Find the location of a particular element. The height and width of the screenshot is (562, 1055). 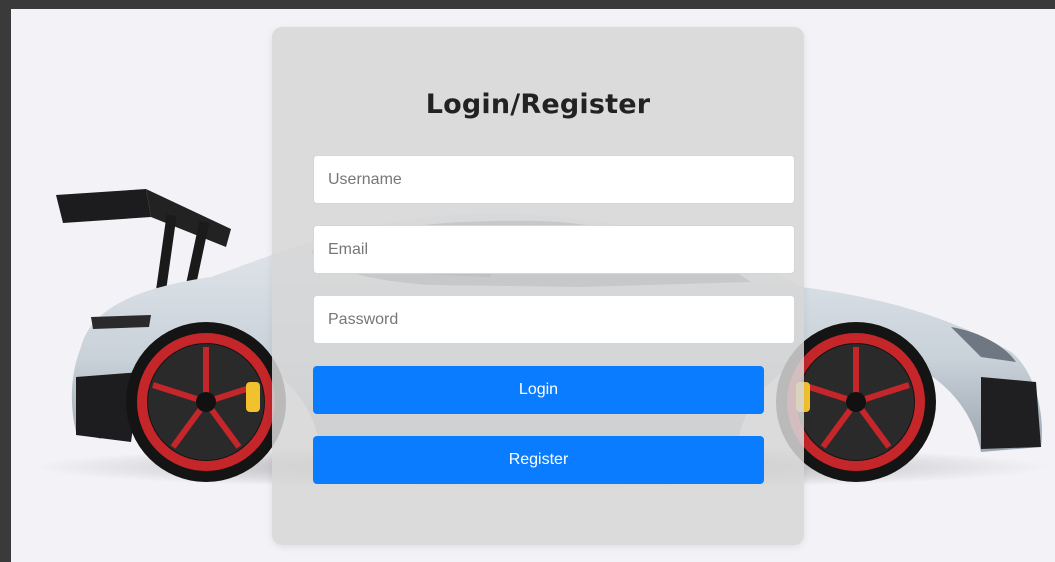

username-input is located at coordinates (554, 179).